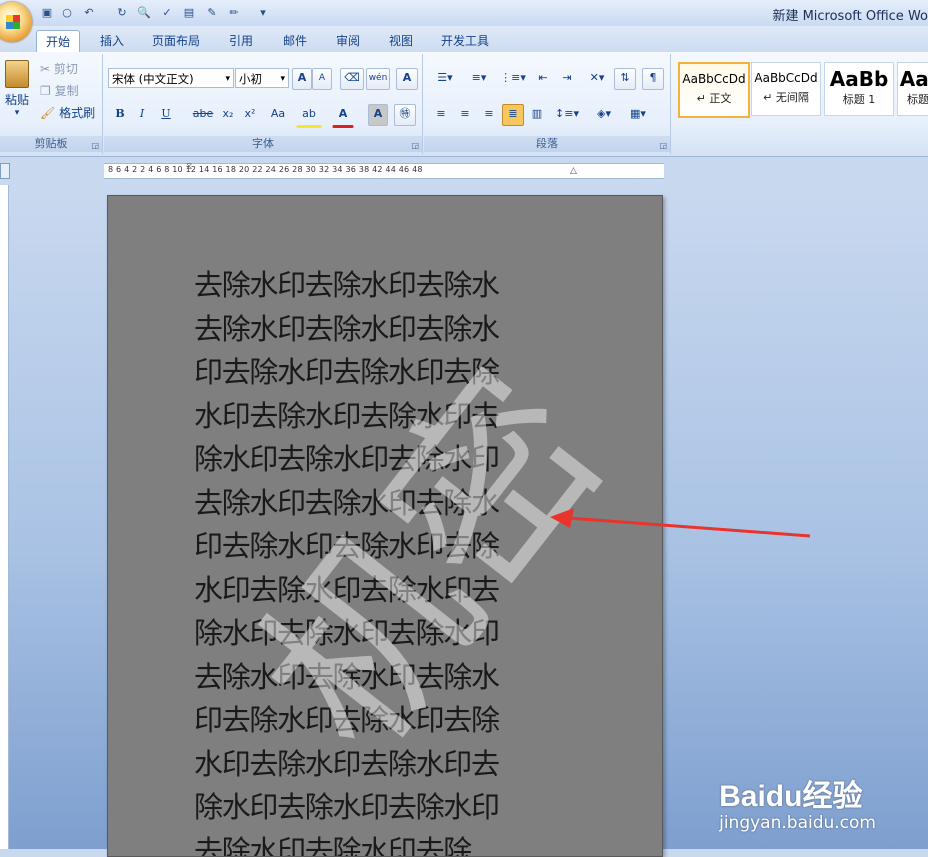 This screenshot has width=928, height=857. What do you see at coordinates (263, 144) in the screenshot?
I see `font-group-label: 字体` at bounding box center [263, 144].